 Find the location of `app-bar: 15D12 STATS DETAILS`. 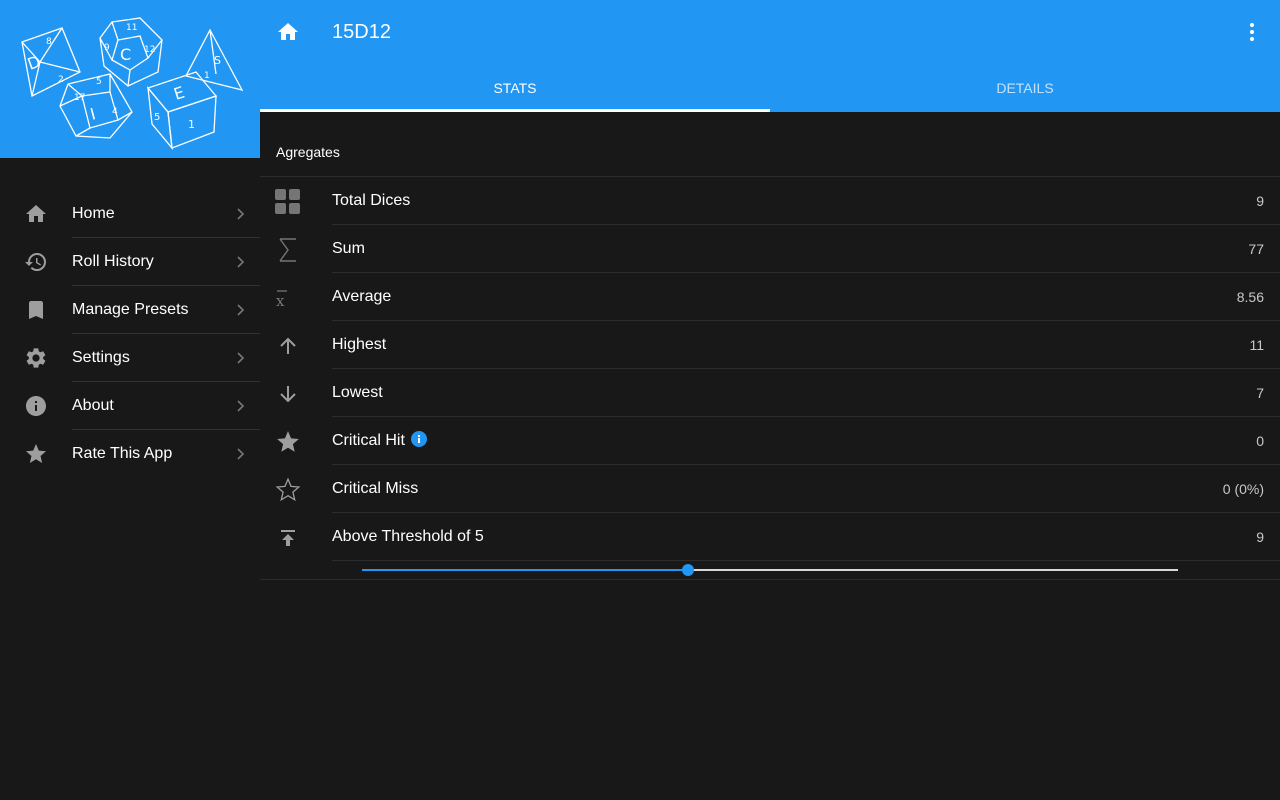

app-bar: 15D12 STATS DETAILS is located at coordinates (770, 56).